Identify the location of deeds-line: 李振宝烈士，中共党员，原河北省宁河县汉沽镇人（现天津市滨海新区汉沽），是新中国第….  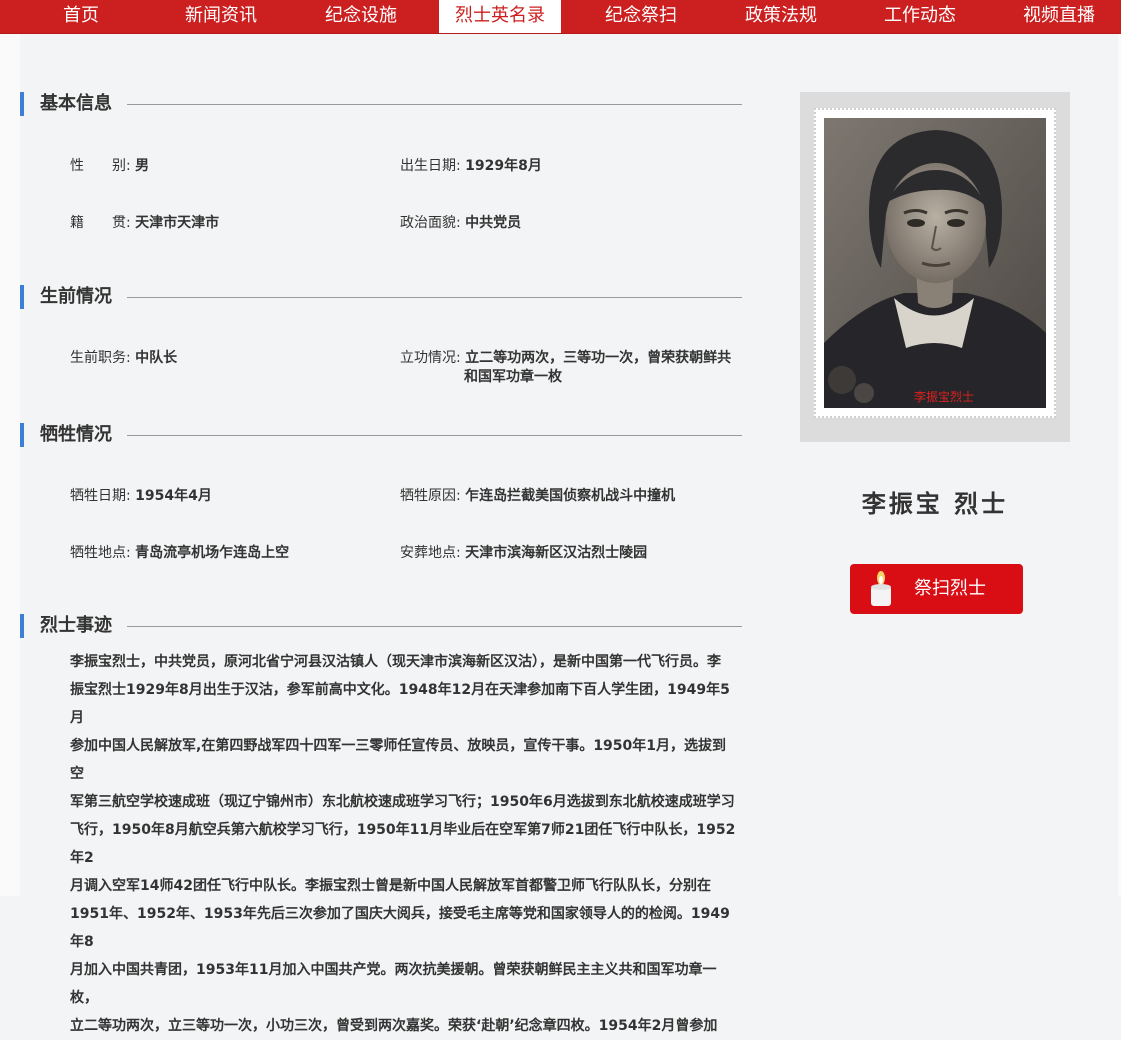
(395, 662).